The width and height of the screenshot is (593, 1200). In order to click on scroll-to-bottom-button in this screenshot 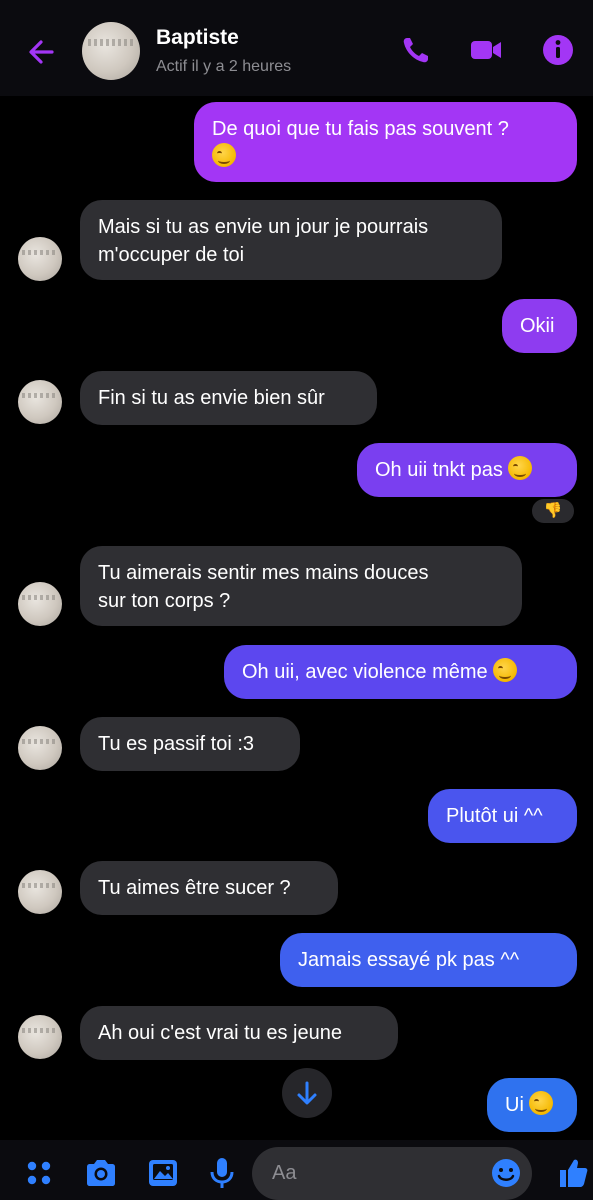, I will do `click(307, 1093)`.